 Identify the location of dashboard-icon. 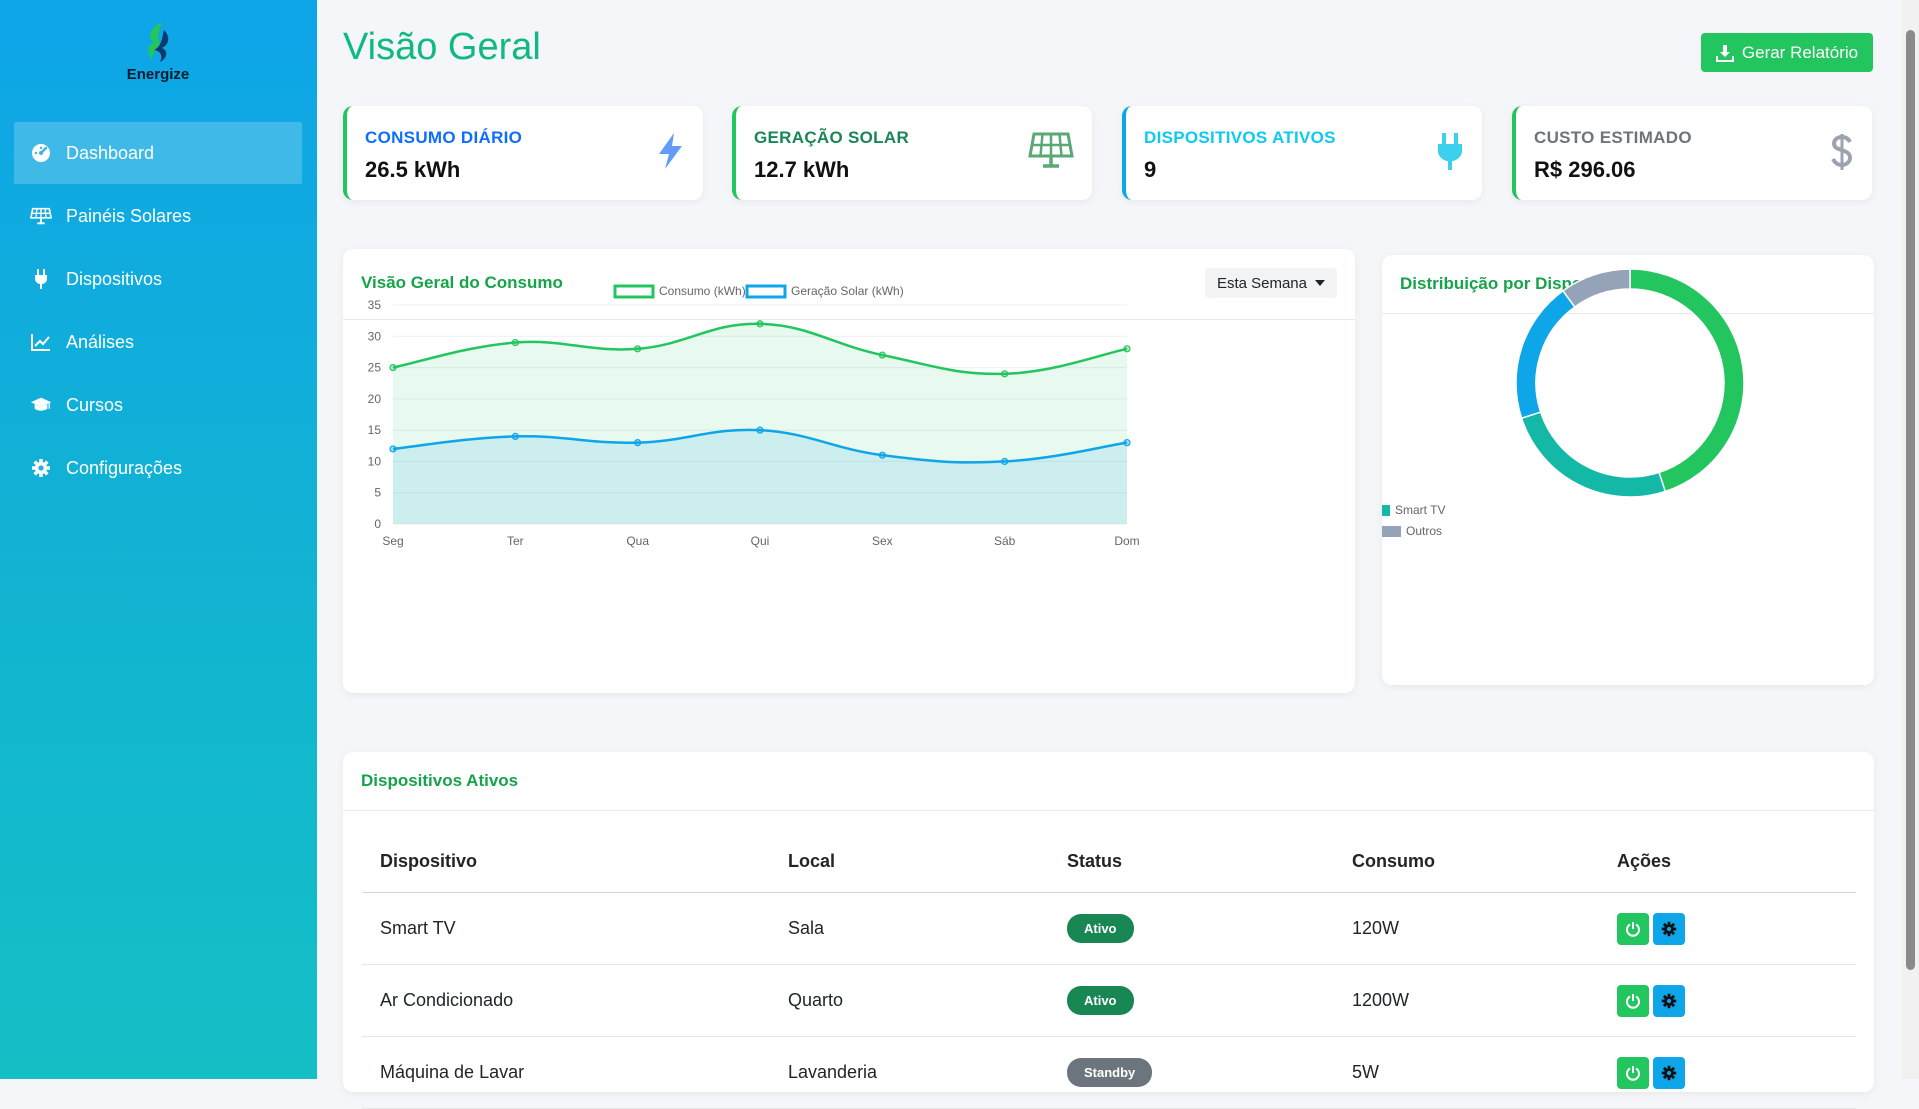
(41, 153).